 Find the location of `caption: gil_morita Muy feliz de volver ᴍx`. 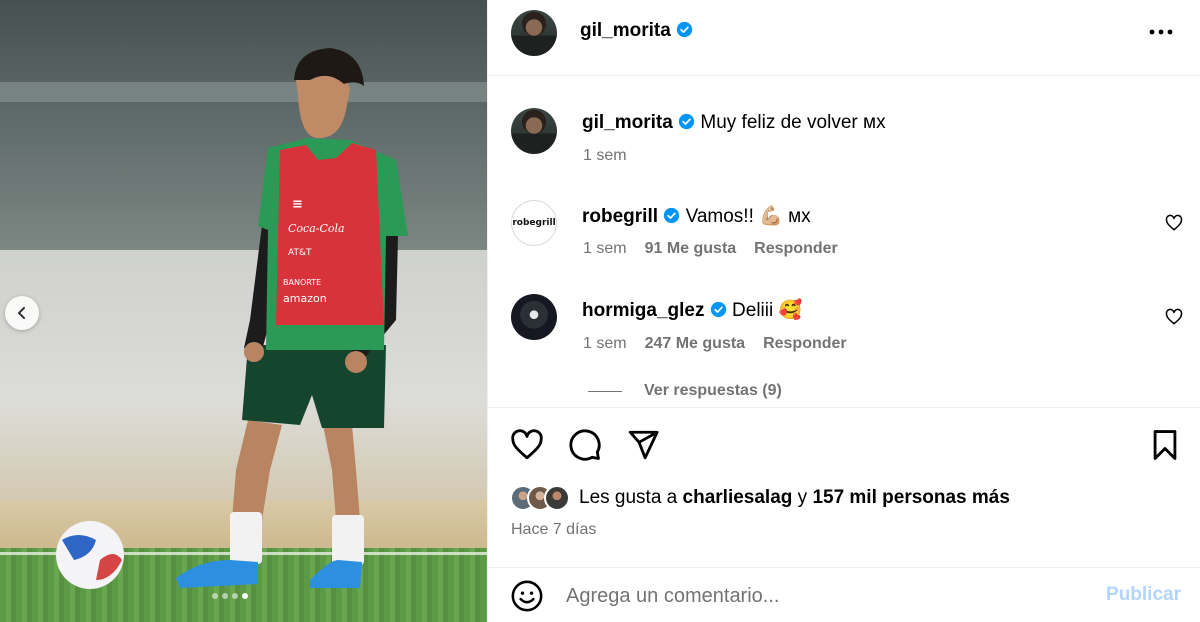

caption: gil_morita Muy feliz de volver ᴍx is located at coordinates (734, 123).